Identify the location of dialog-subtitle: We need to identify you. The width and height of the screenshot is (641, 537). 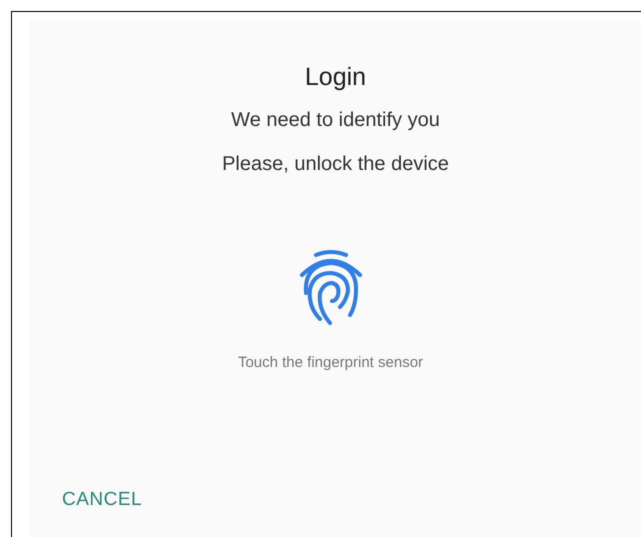
(335, 120).